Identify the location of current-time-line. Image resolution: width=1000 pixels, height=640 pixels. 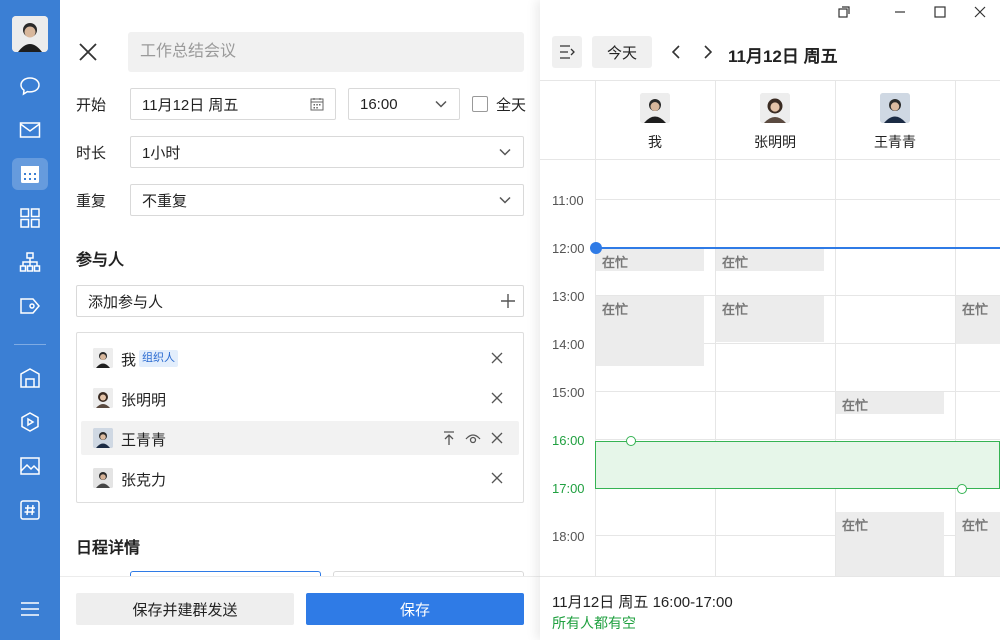
(797, 248).